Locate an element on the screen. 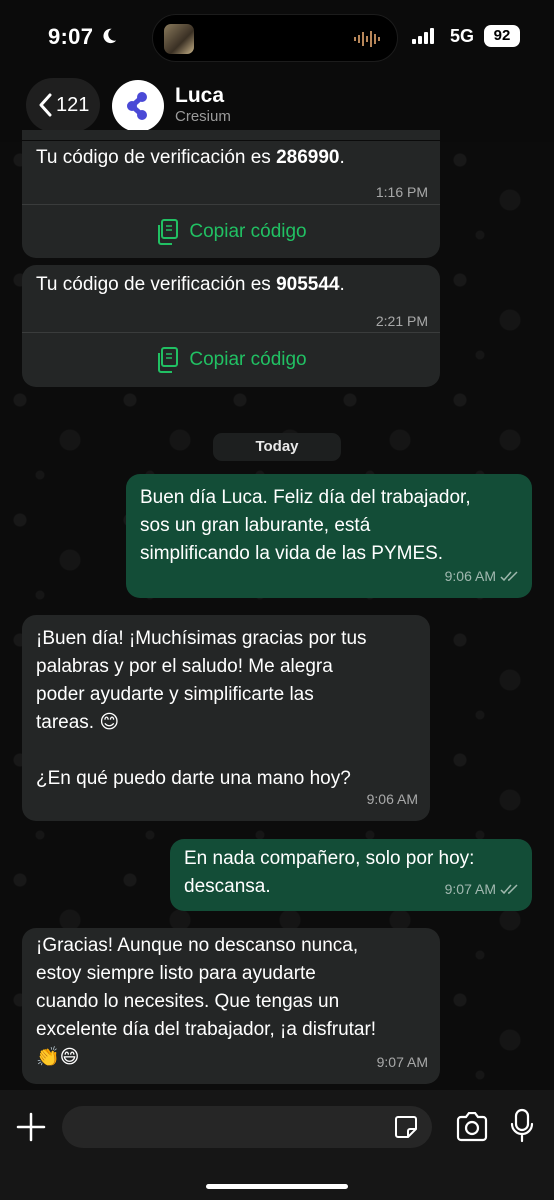 Image resolution: width=554 pixels, height=1200 pixels. network-type: 5G is located at coordinates (462, 36).